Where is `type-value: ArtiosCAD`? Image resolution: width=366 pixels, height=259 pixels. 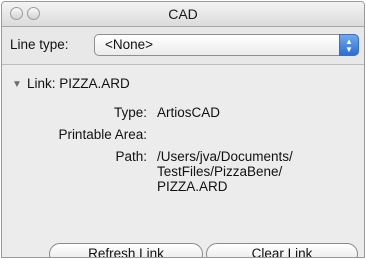
type-value: ArtiosCAD is located at coordinates (189, 112).